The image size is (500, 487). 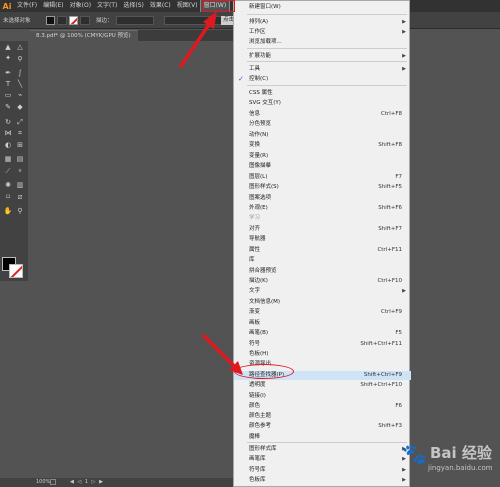 I want to click on paw-logo-icon: 🐾, so click(x=414, y=454).